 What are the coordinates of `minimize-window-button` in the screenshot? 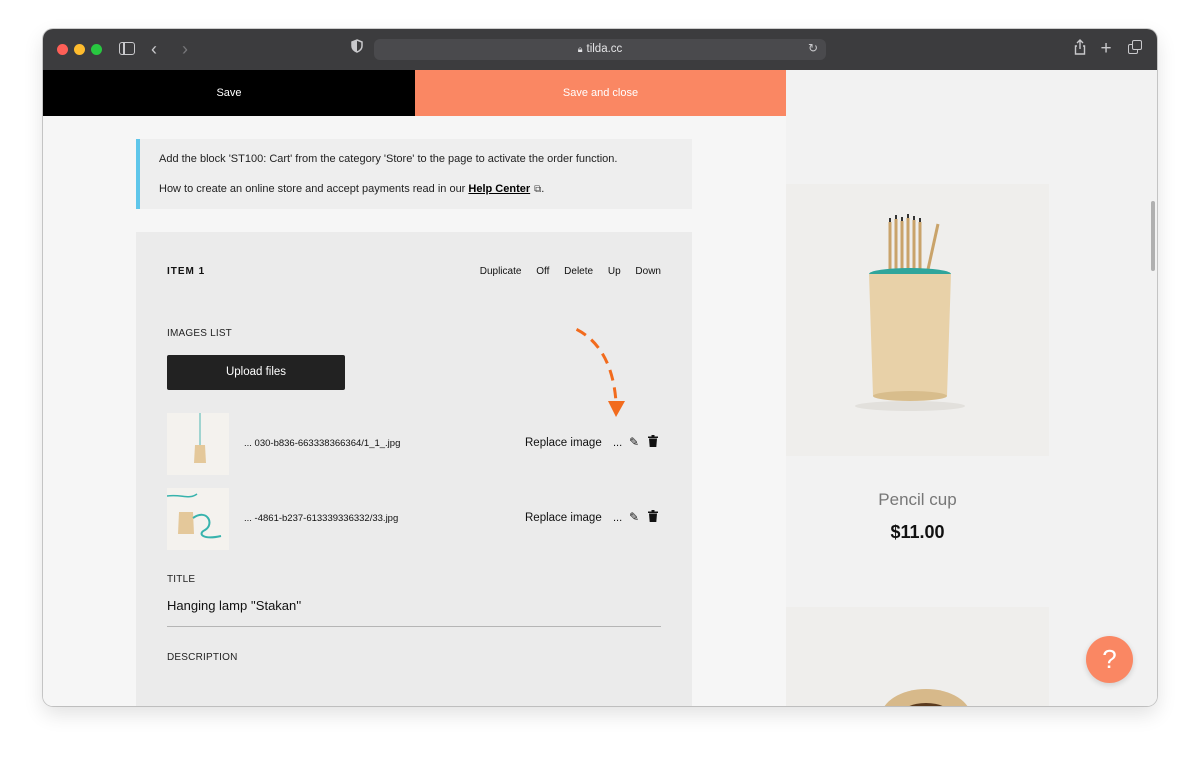 It's located at (79, 49).